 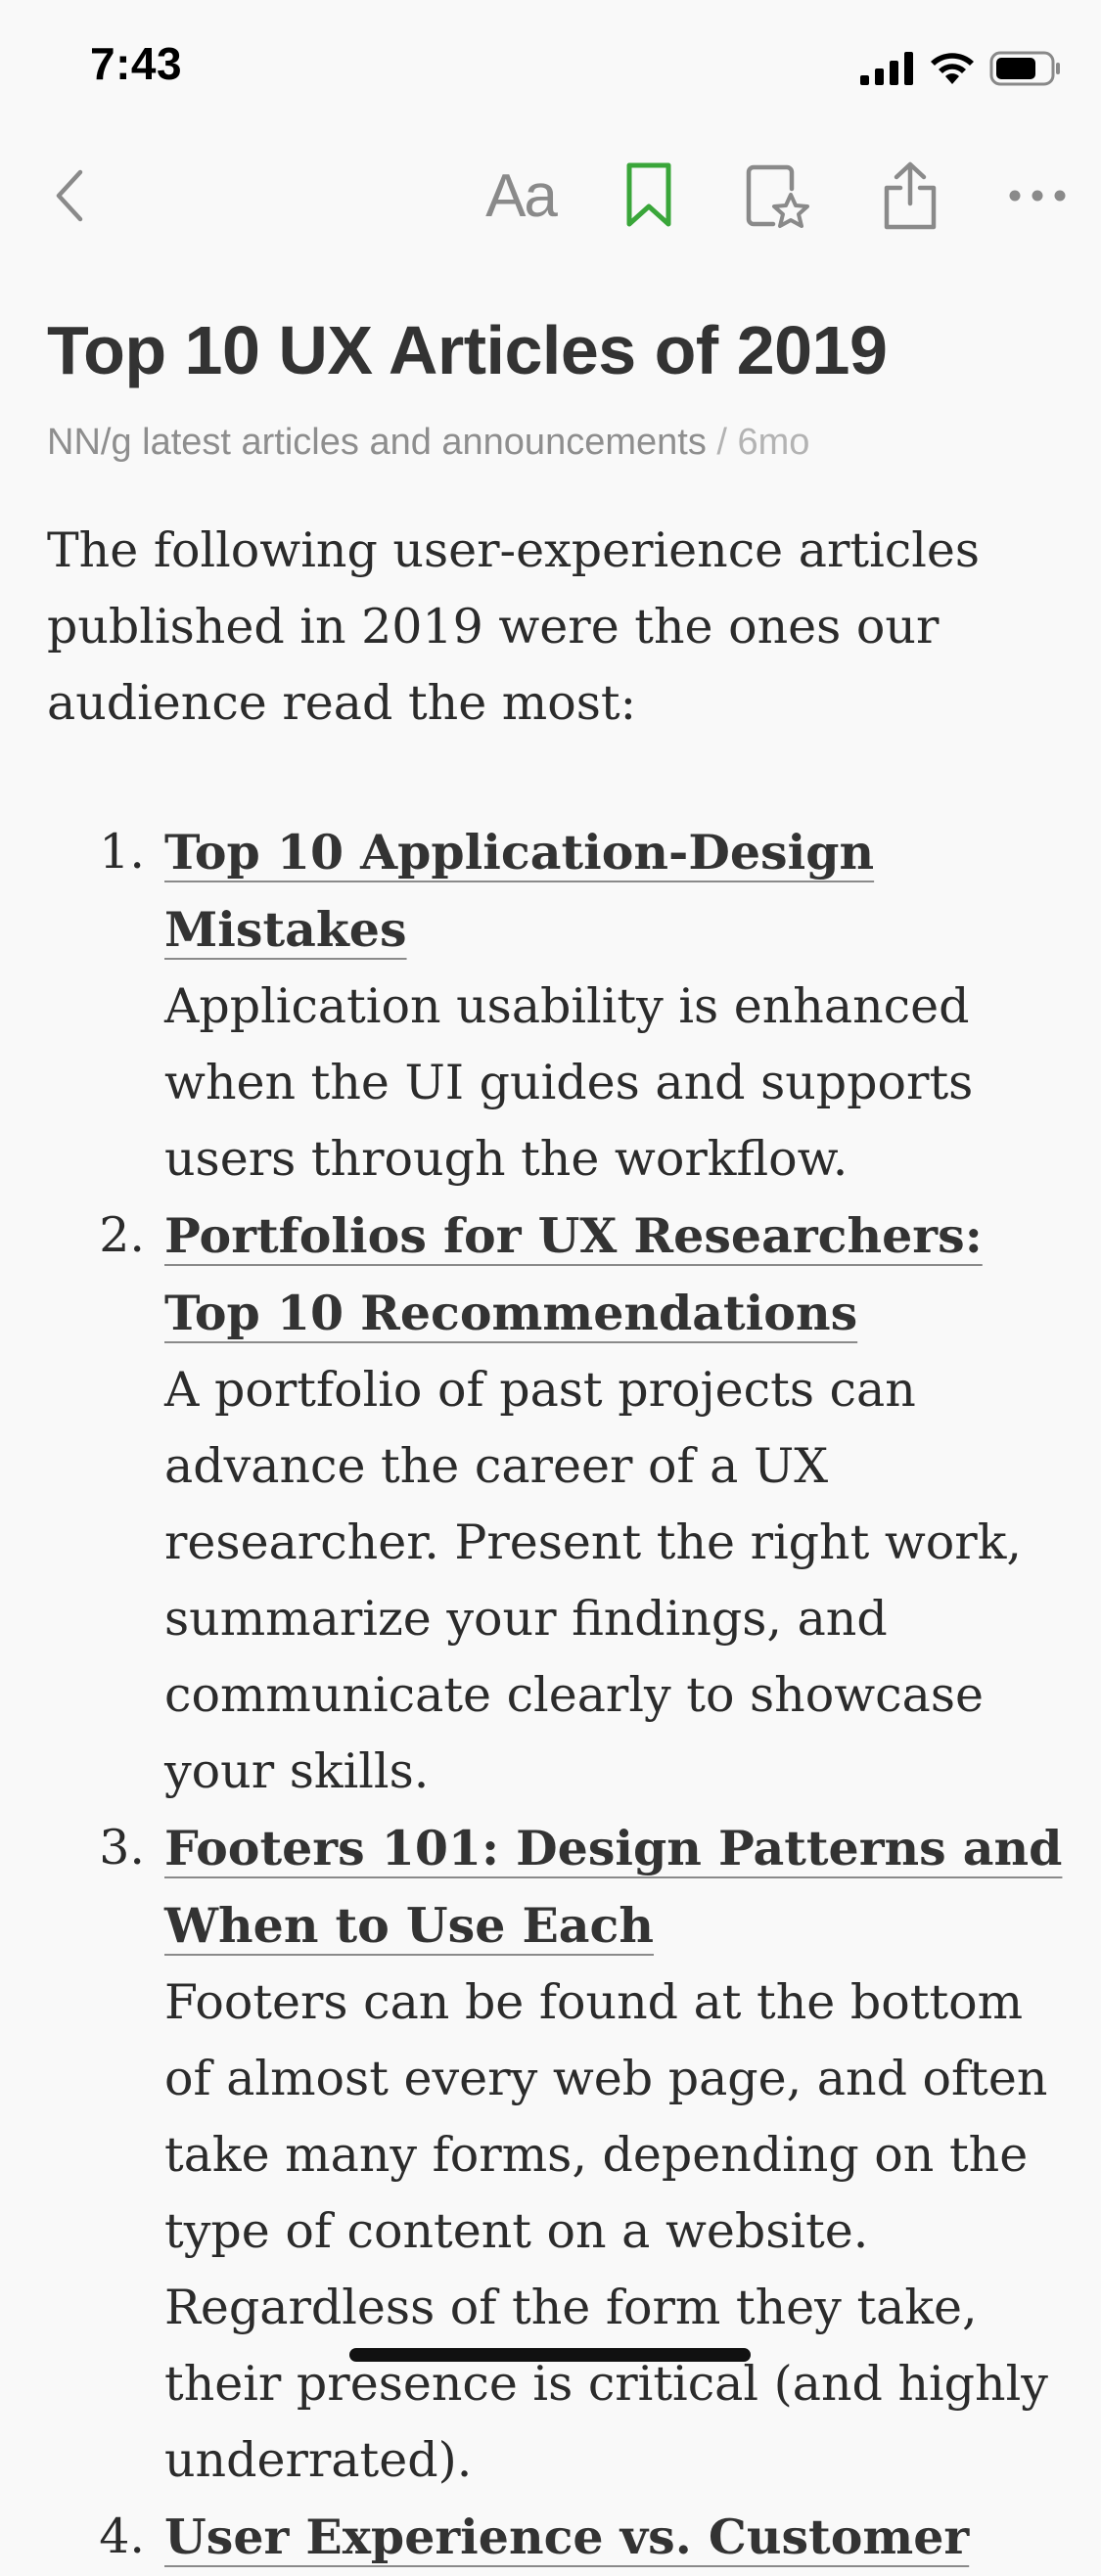 What do you see at coordinates (550, 2355) in the screenshot?
I see `home-indicator` at bounding box center [550, 2355].